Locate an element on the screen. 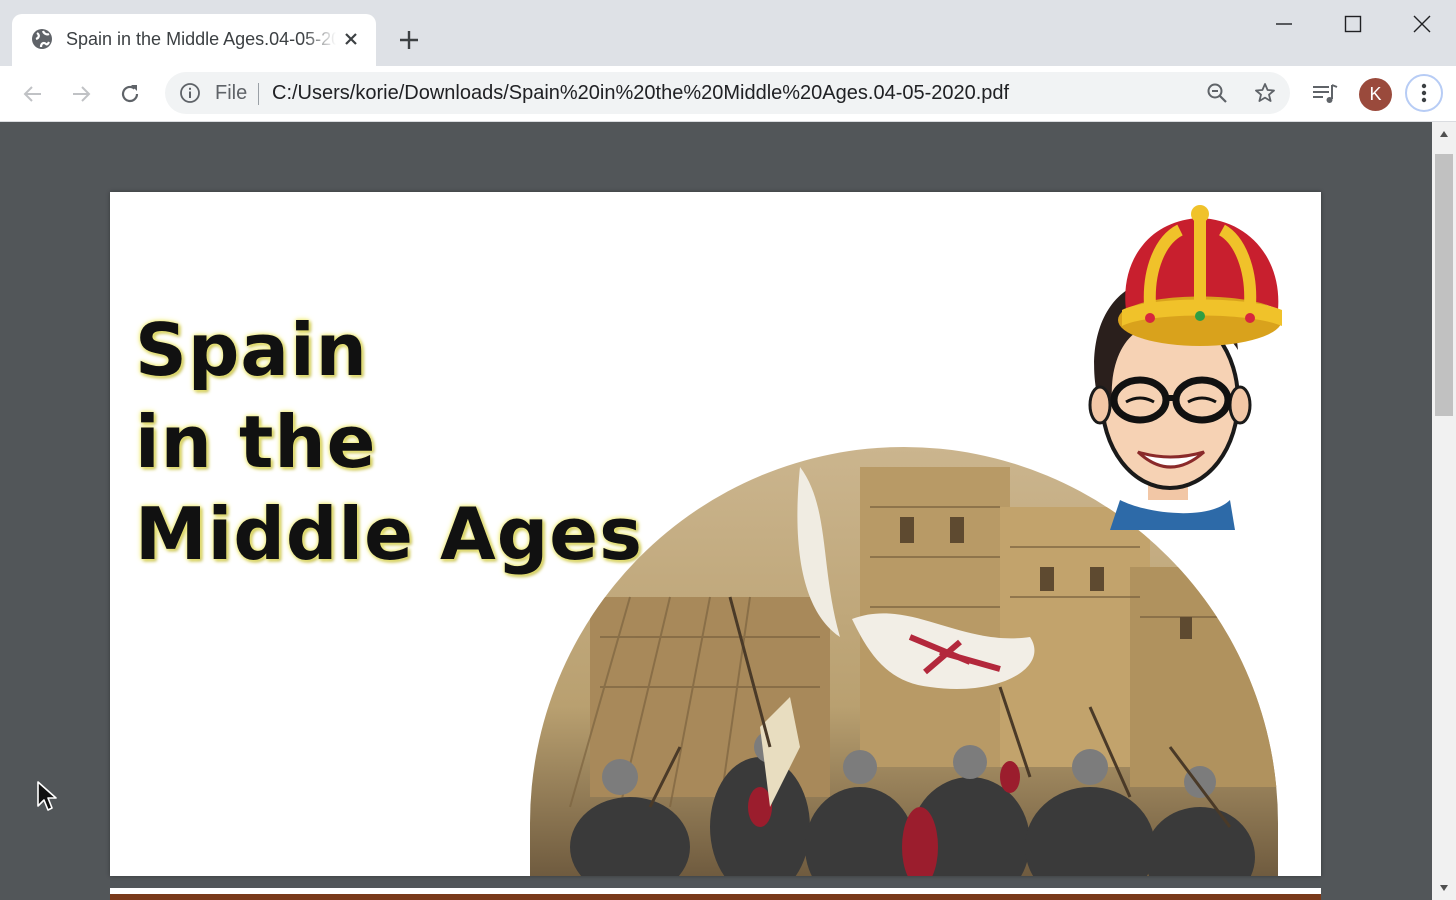 This screenshot has width=1456, height=900. window-close-button is located at coordinates (1422, 24).